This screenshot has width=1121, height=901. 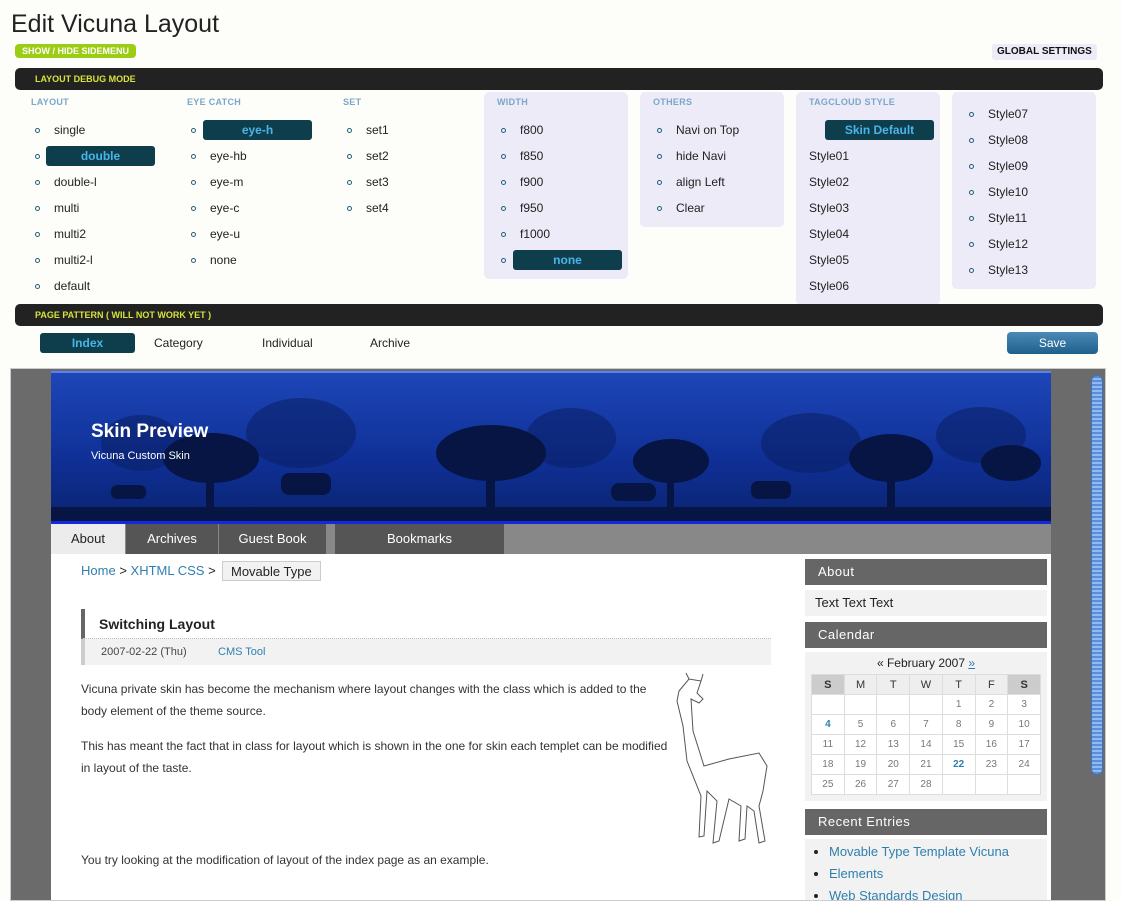 What do you see at coordinates (1052, 343) in the screenshot?
I see `save-button: Save` at bounding box center [1052, 343].